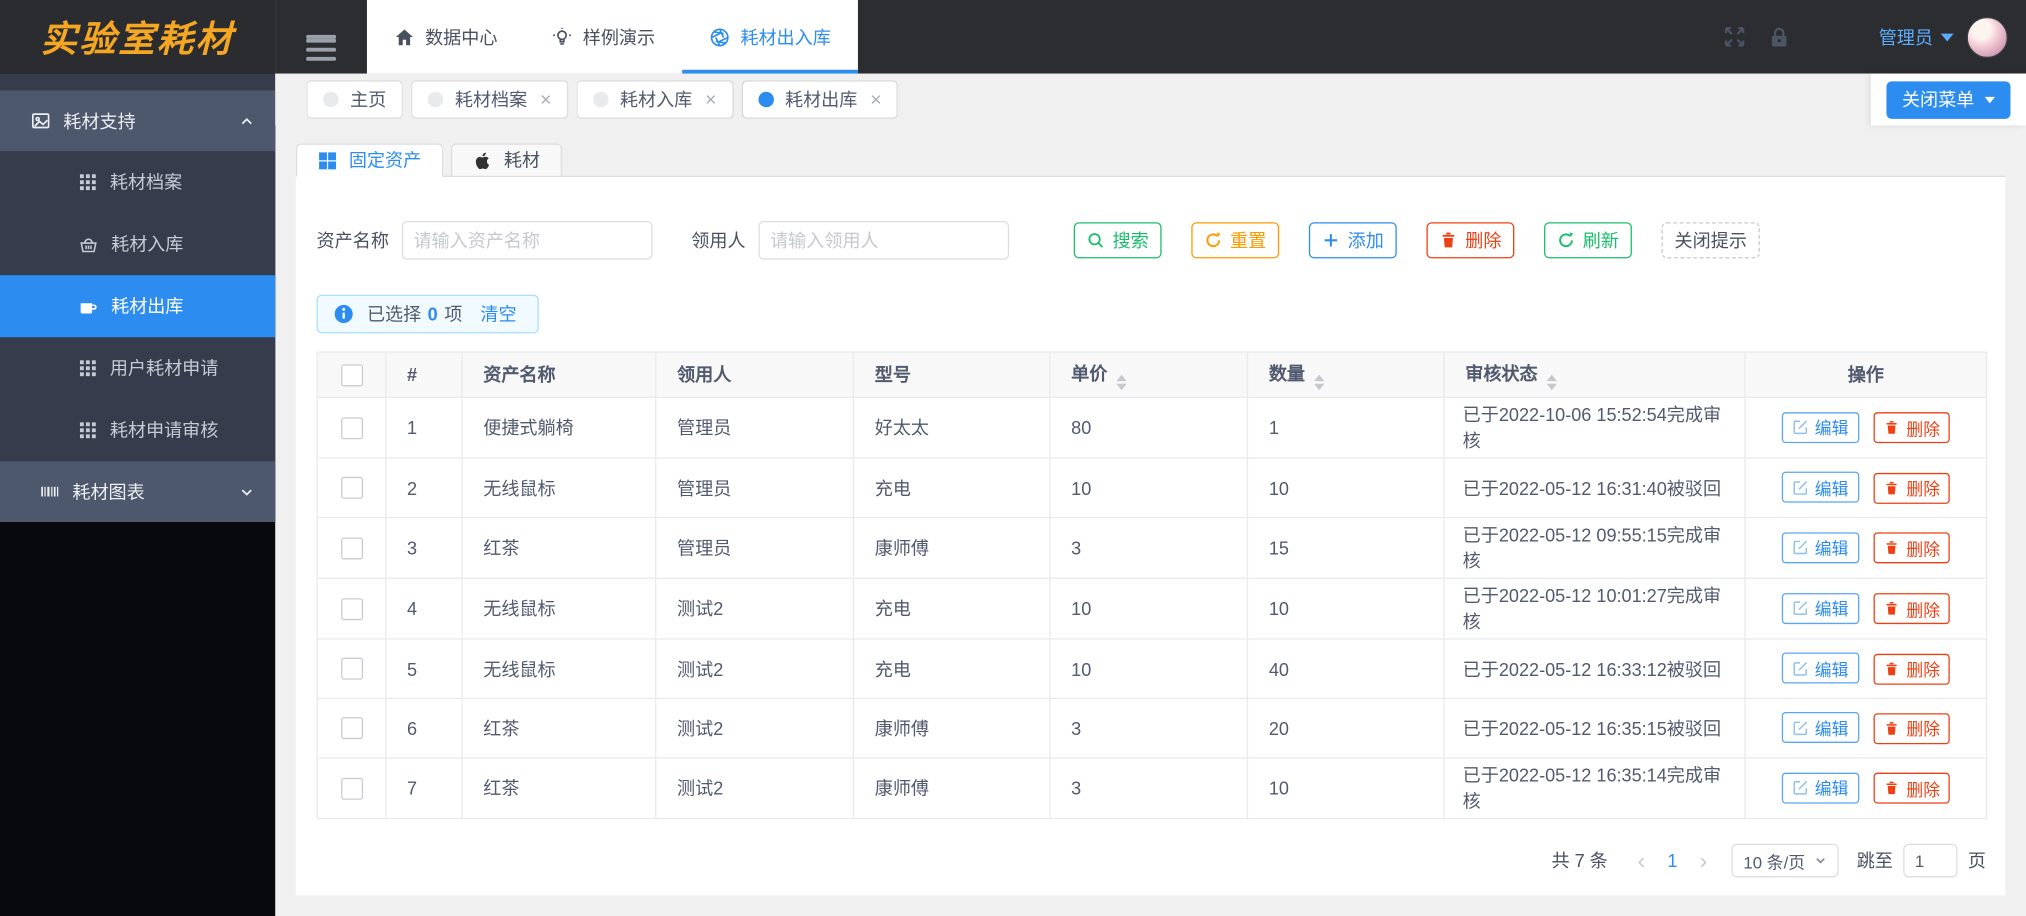 This screenshot has width=2026, height=916. I want to click on close-tip-button: 关闭提示, so click(1710, 240).